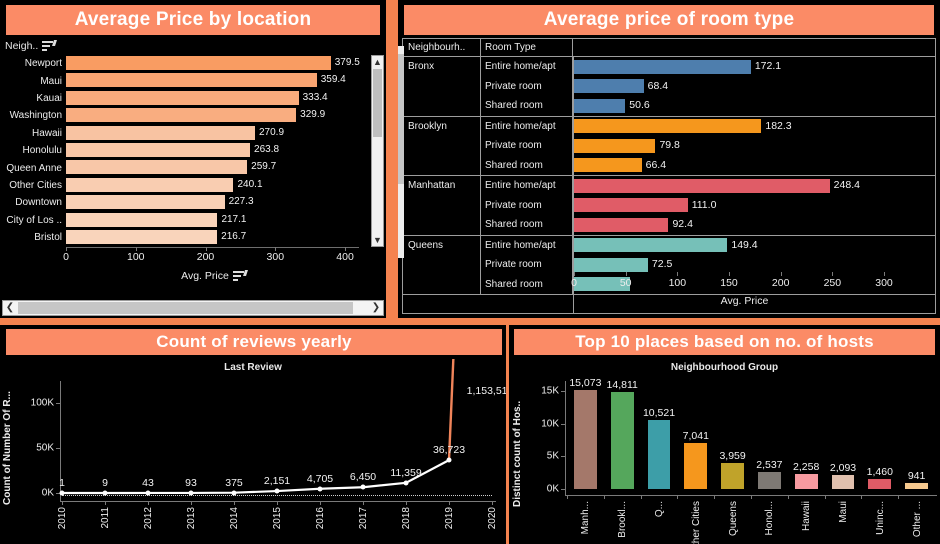  Describe the element at coordinates (442, 67) in the screenshot. I see `neighbourhood-cell: Bronx` at that location.